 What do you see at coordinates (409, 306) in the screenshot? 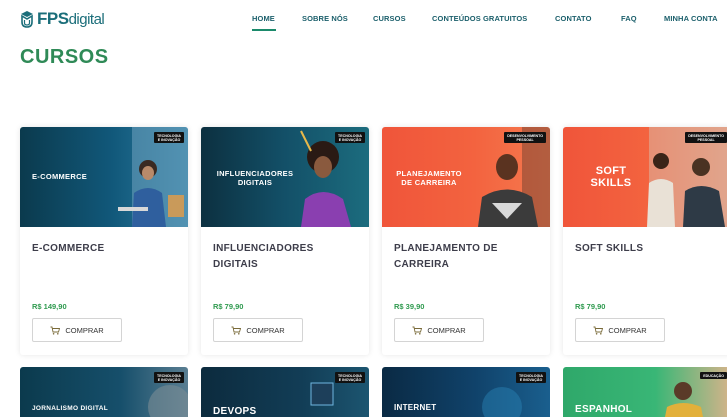
I see `course-price: R$ 39,90` at bounding box center [409, 306].